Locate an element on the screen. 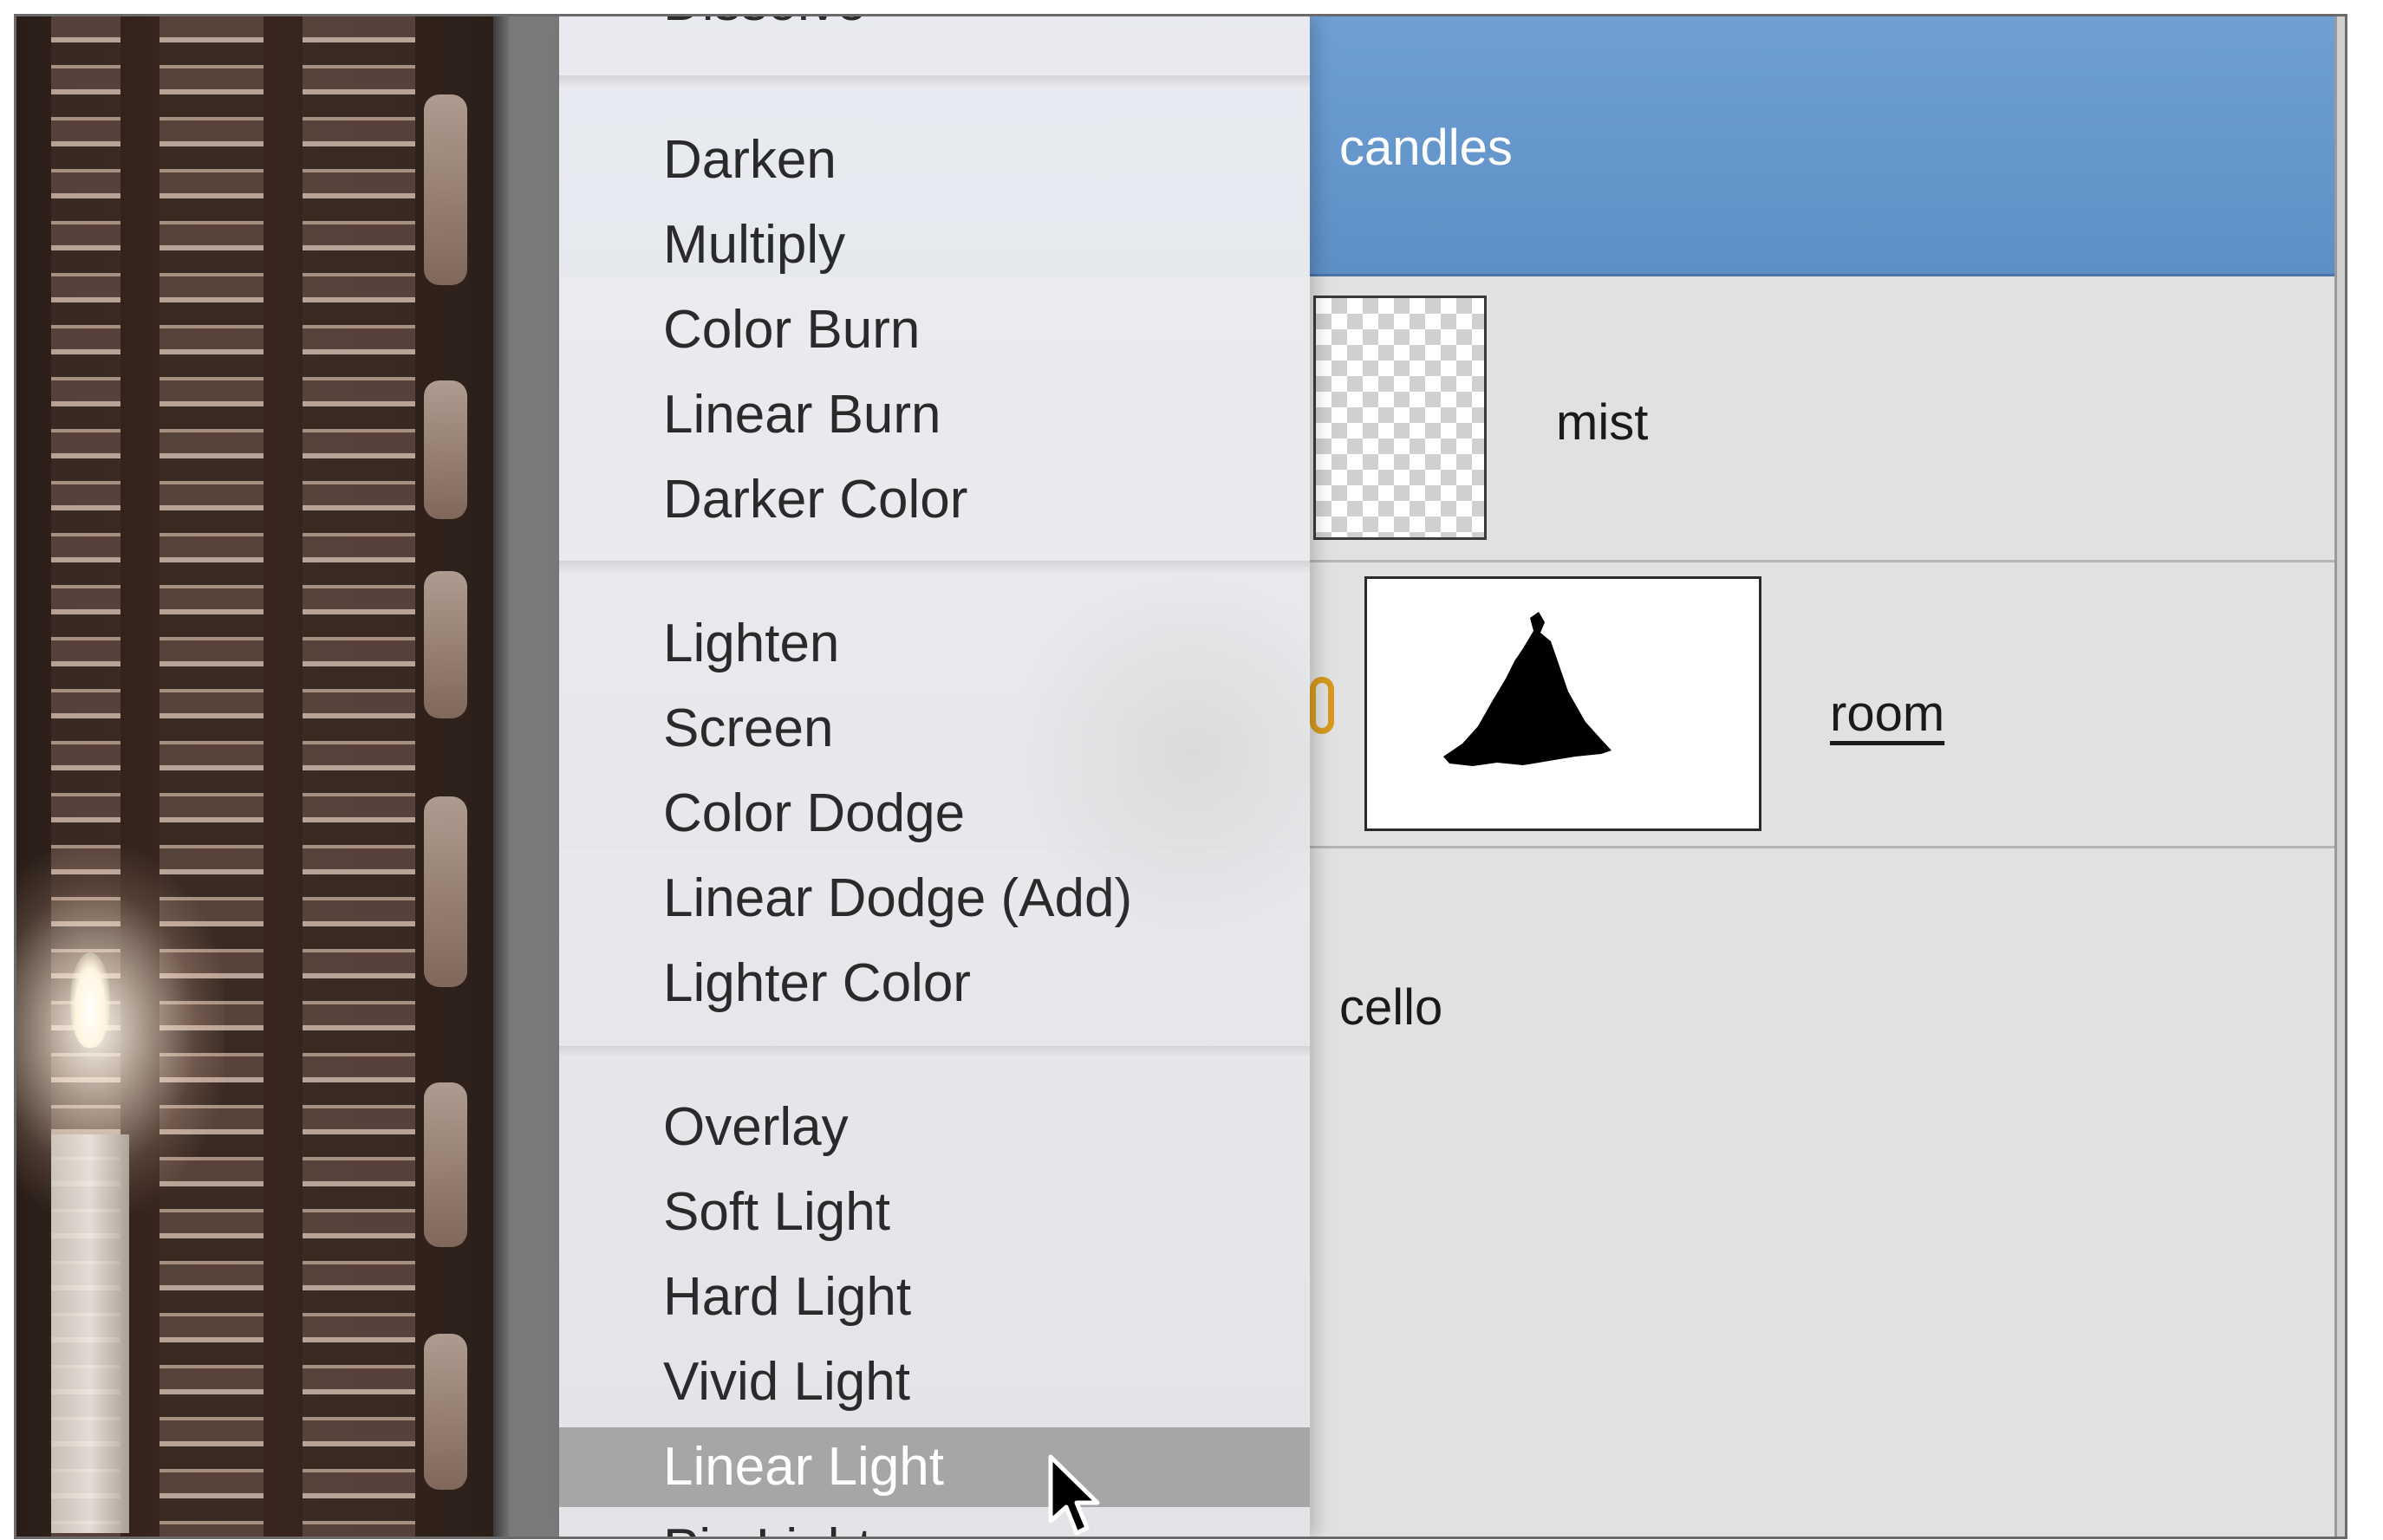 The width and height of the screenshot is (2383, 1540). menu-item-multiply: Multiply is located at coordinates (934, 245).